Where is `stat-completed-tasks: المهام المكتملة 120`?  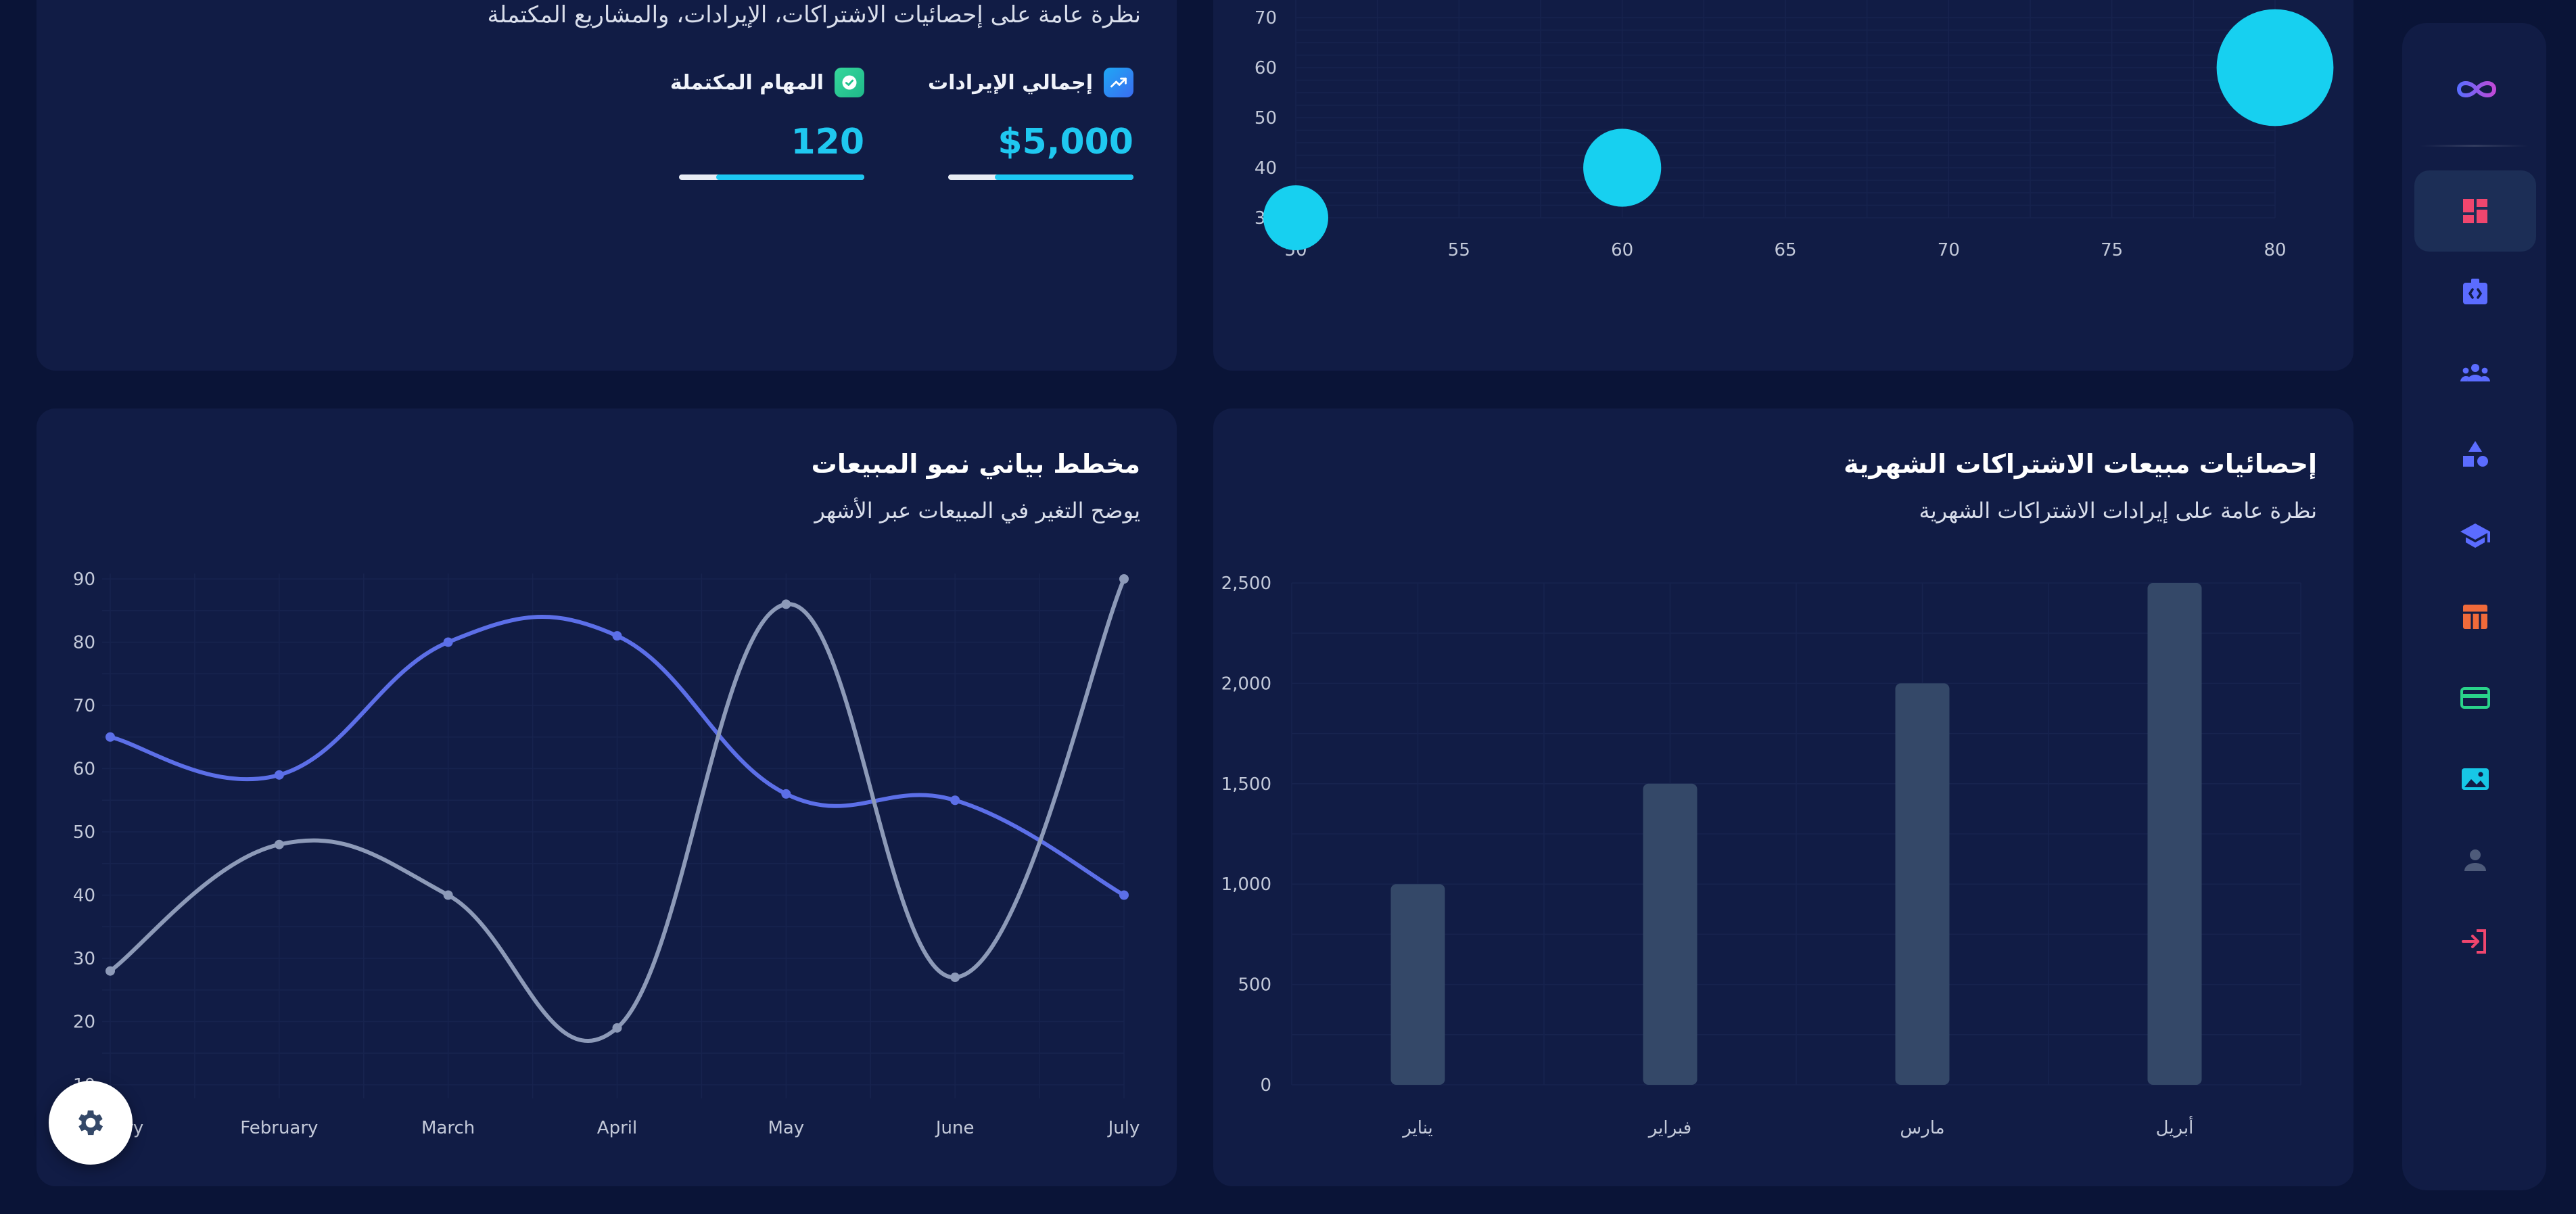
stat-completed-tasks: المهام المكتملة 120 is located at coordinates (767, 123).